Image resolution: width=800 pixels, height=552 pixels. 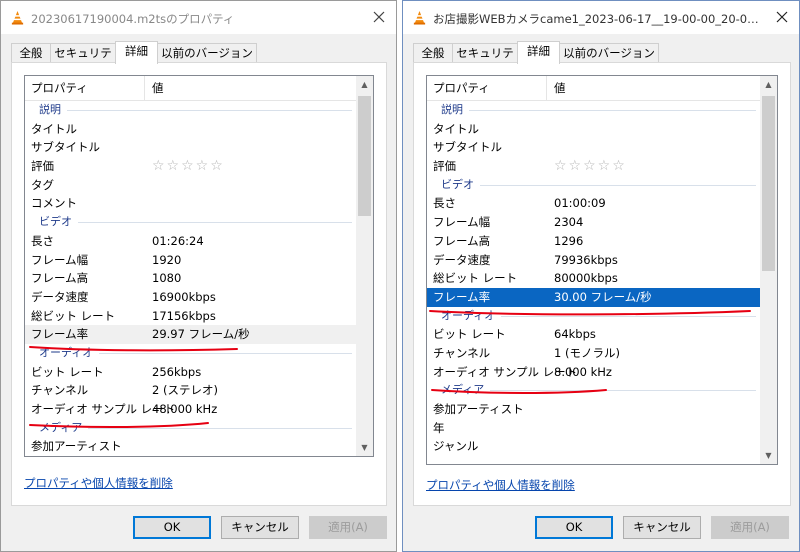 I want to click on property-row: 長さ 01:00:09, so click(x=593, y=203).